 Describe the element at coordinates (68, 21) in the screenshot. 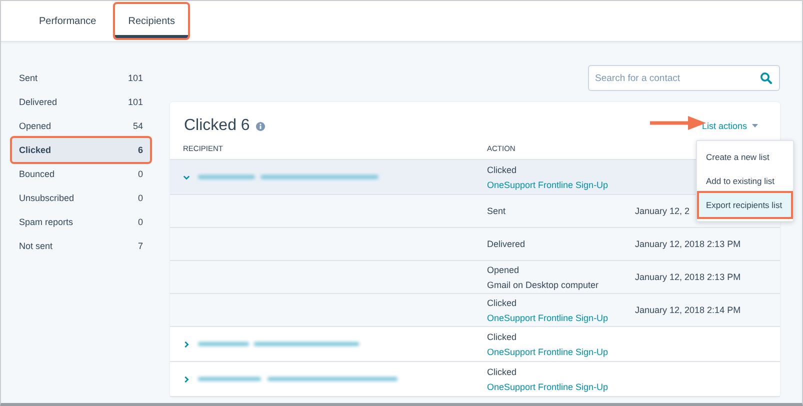

I see `tab: Performance` at that location.